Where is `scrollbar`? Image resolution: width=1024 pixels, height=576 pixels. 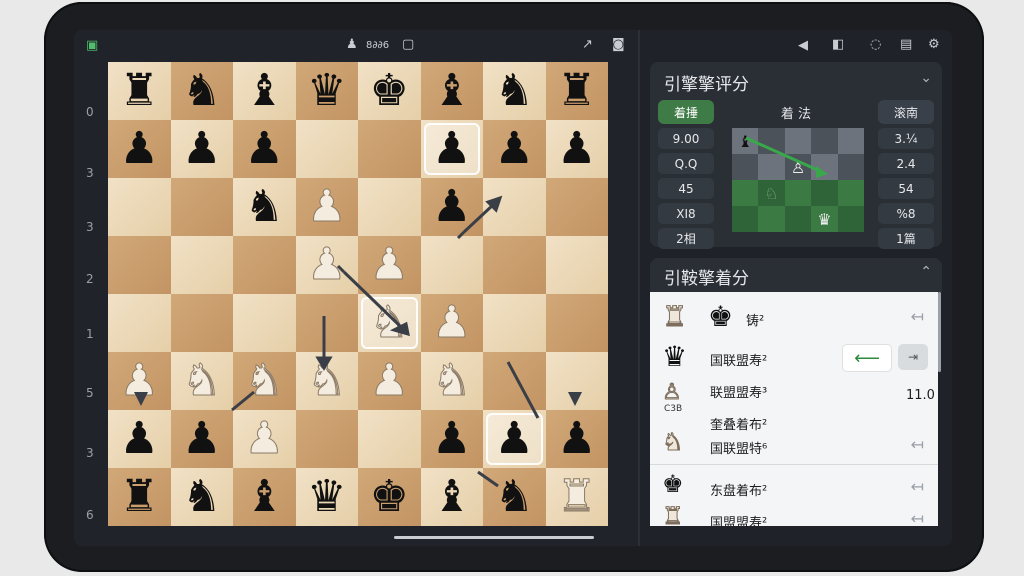
scrollbar is located at coordinates (939, 332).